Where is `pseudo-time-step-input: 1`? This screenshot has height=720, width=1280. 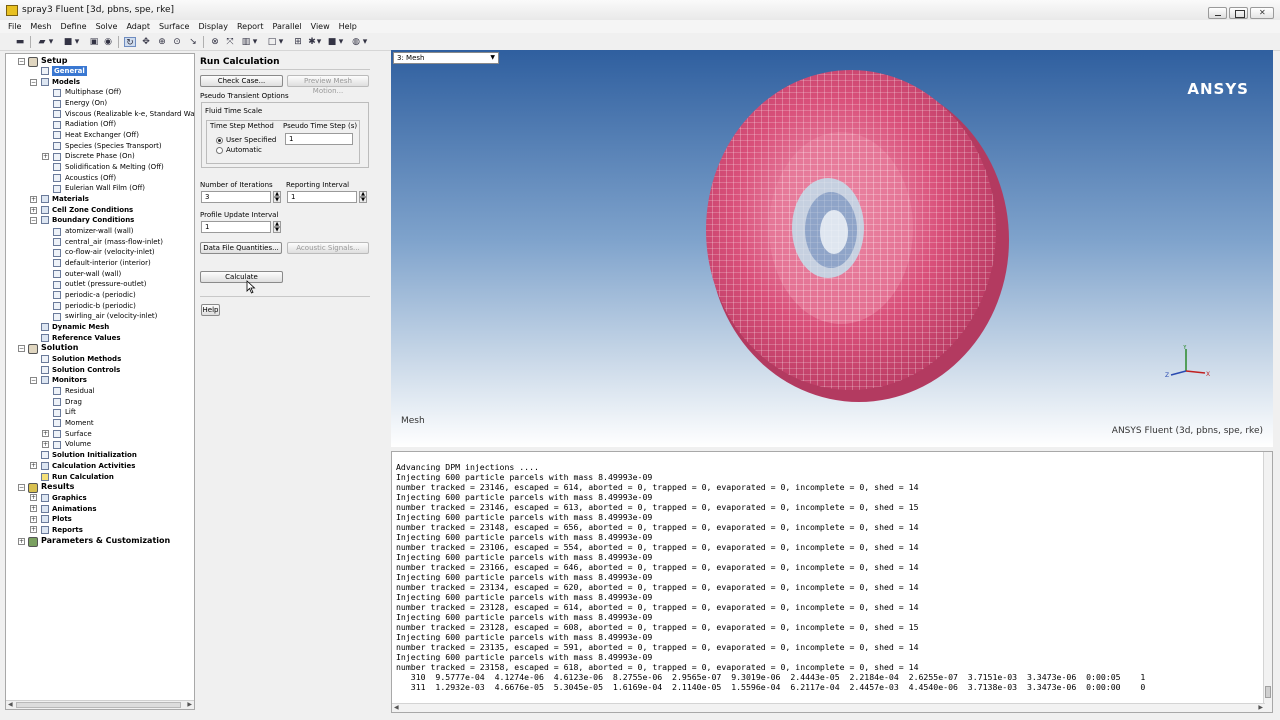 pseudo-time-step-input: 1 is located at coordinates (319, 139).